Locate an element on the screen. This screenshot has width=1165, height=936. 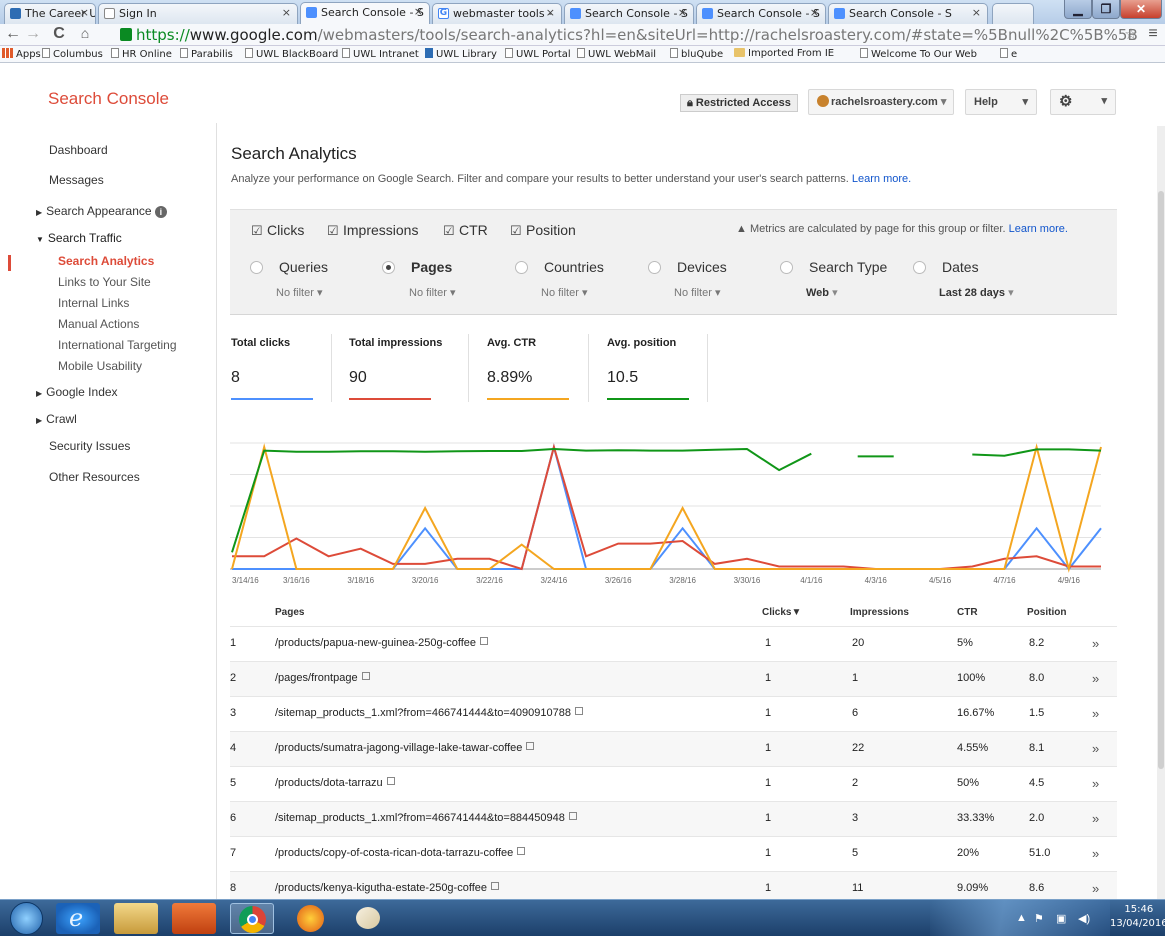
dates-dropdown: Last 28 days ▾ is located at coordinates (976, 292).